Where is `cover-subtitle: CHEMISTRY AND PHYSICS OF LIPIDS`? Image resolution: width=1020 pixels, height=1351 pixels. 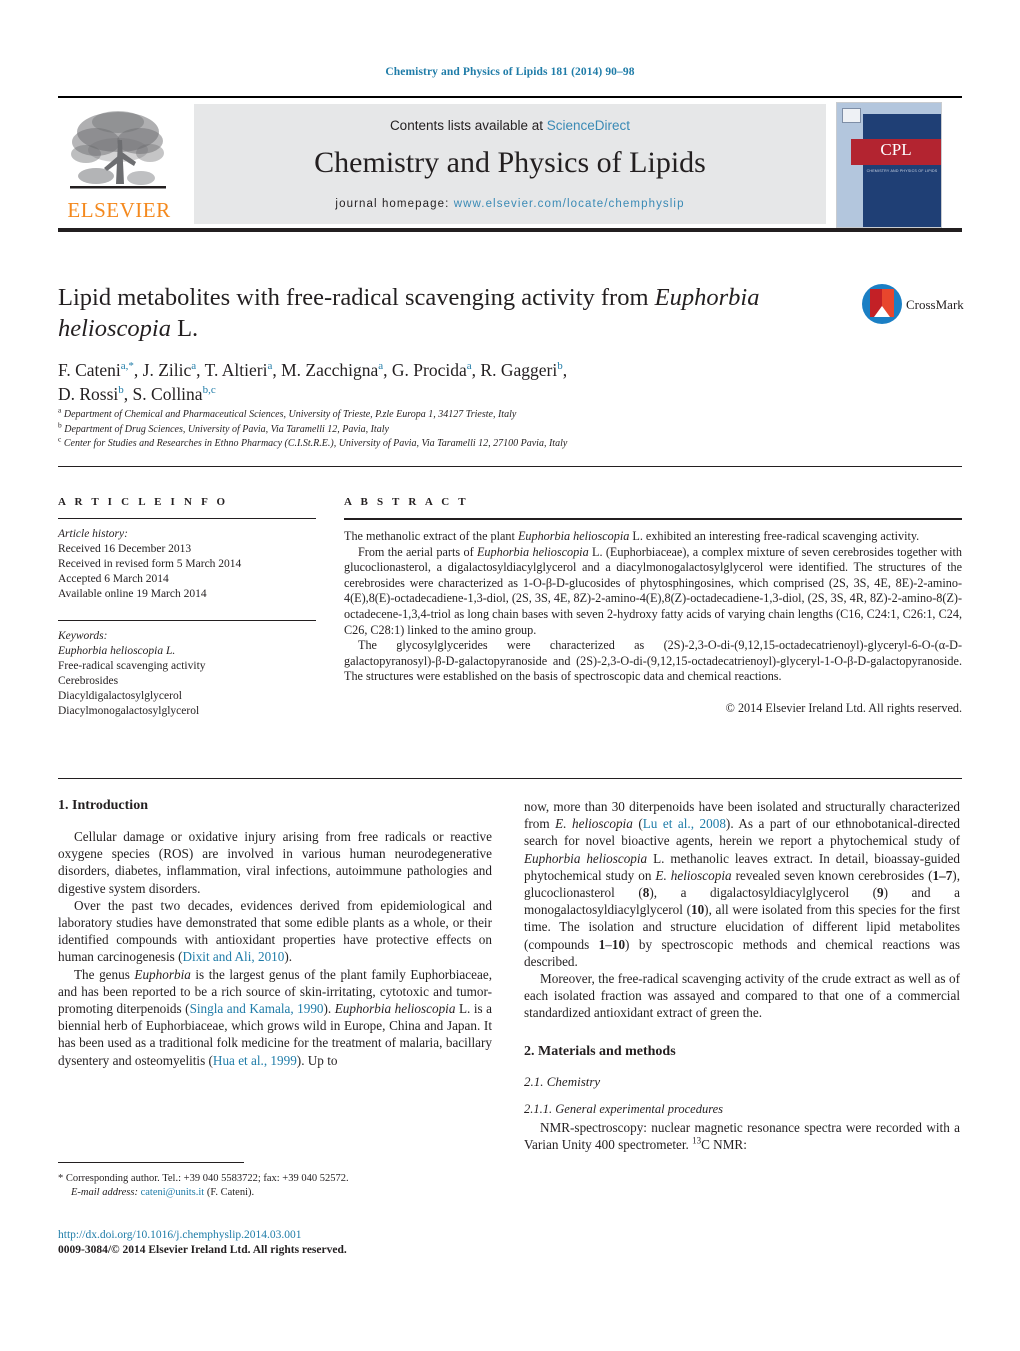
cover-subtitle: CHEMISTRY AND PHYSICS OF LIPIDS is located at coordinates (902, 171).